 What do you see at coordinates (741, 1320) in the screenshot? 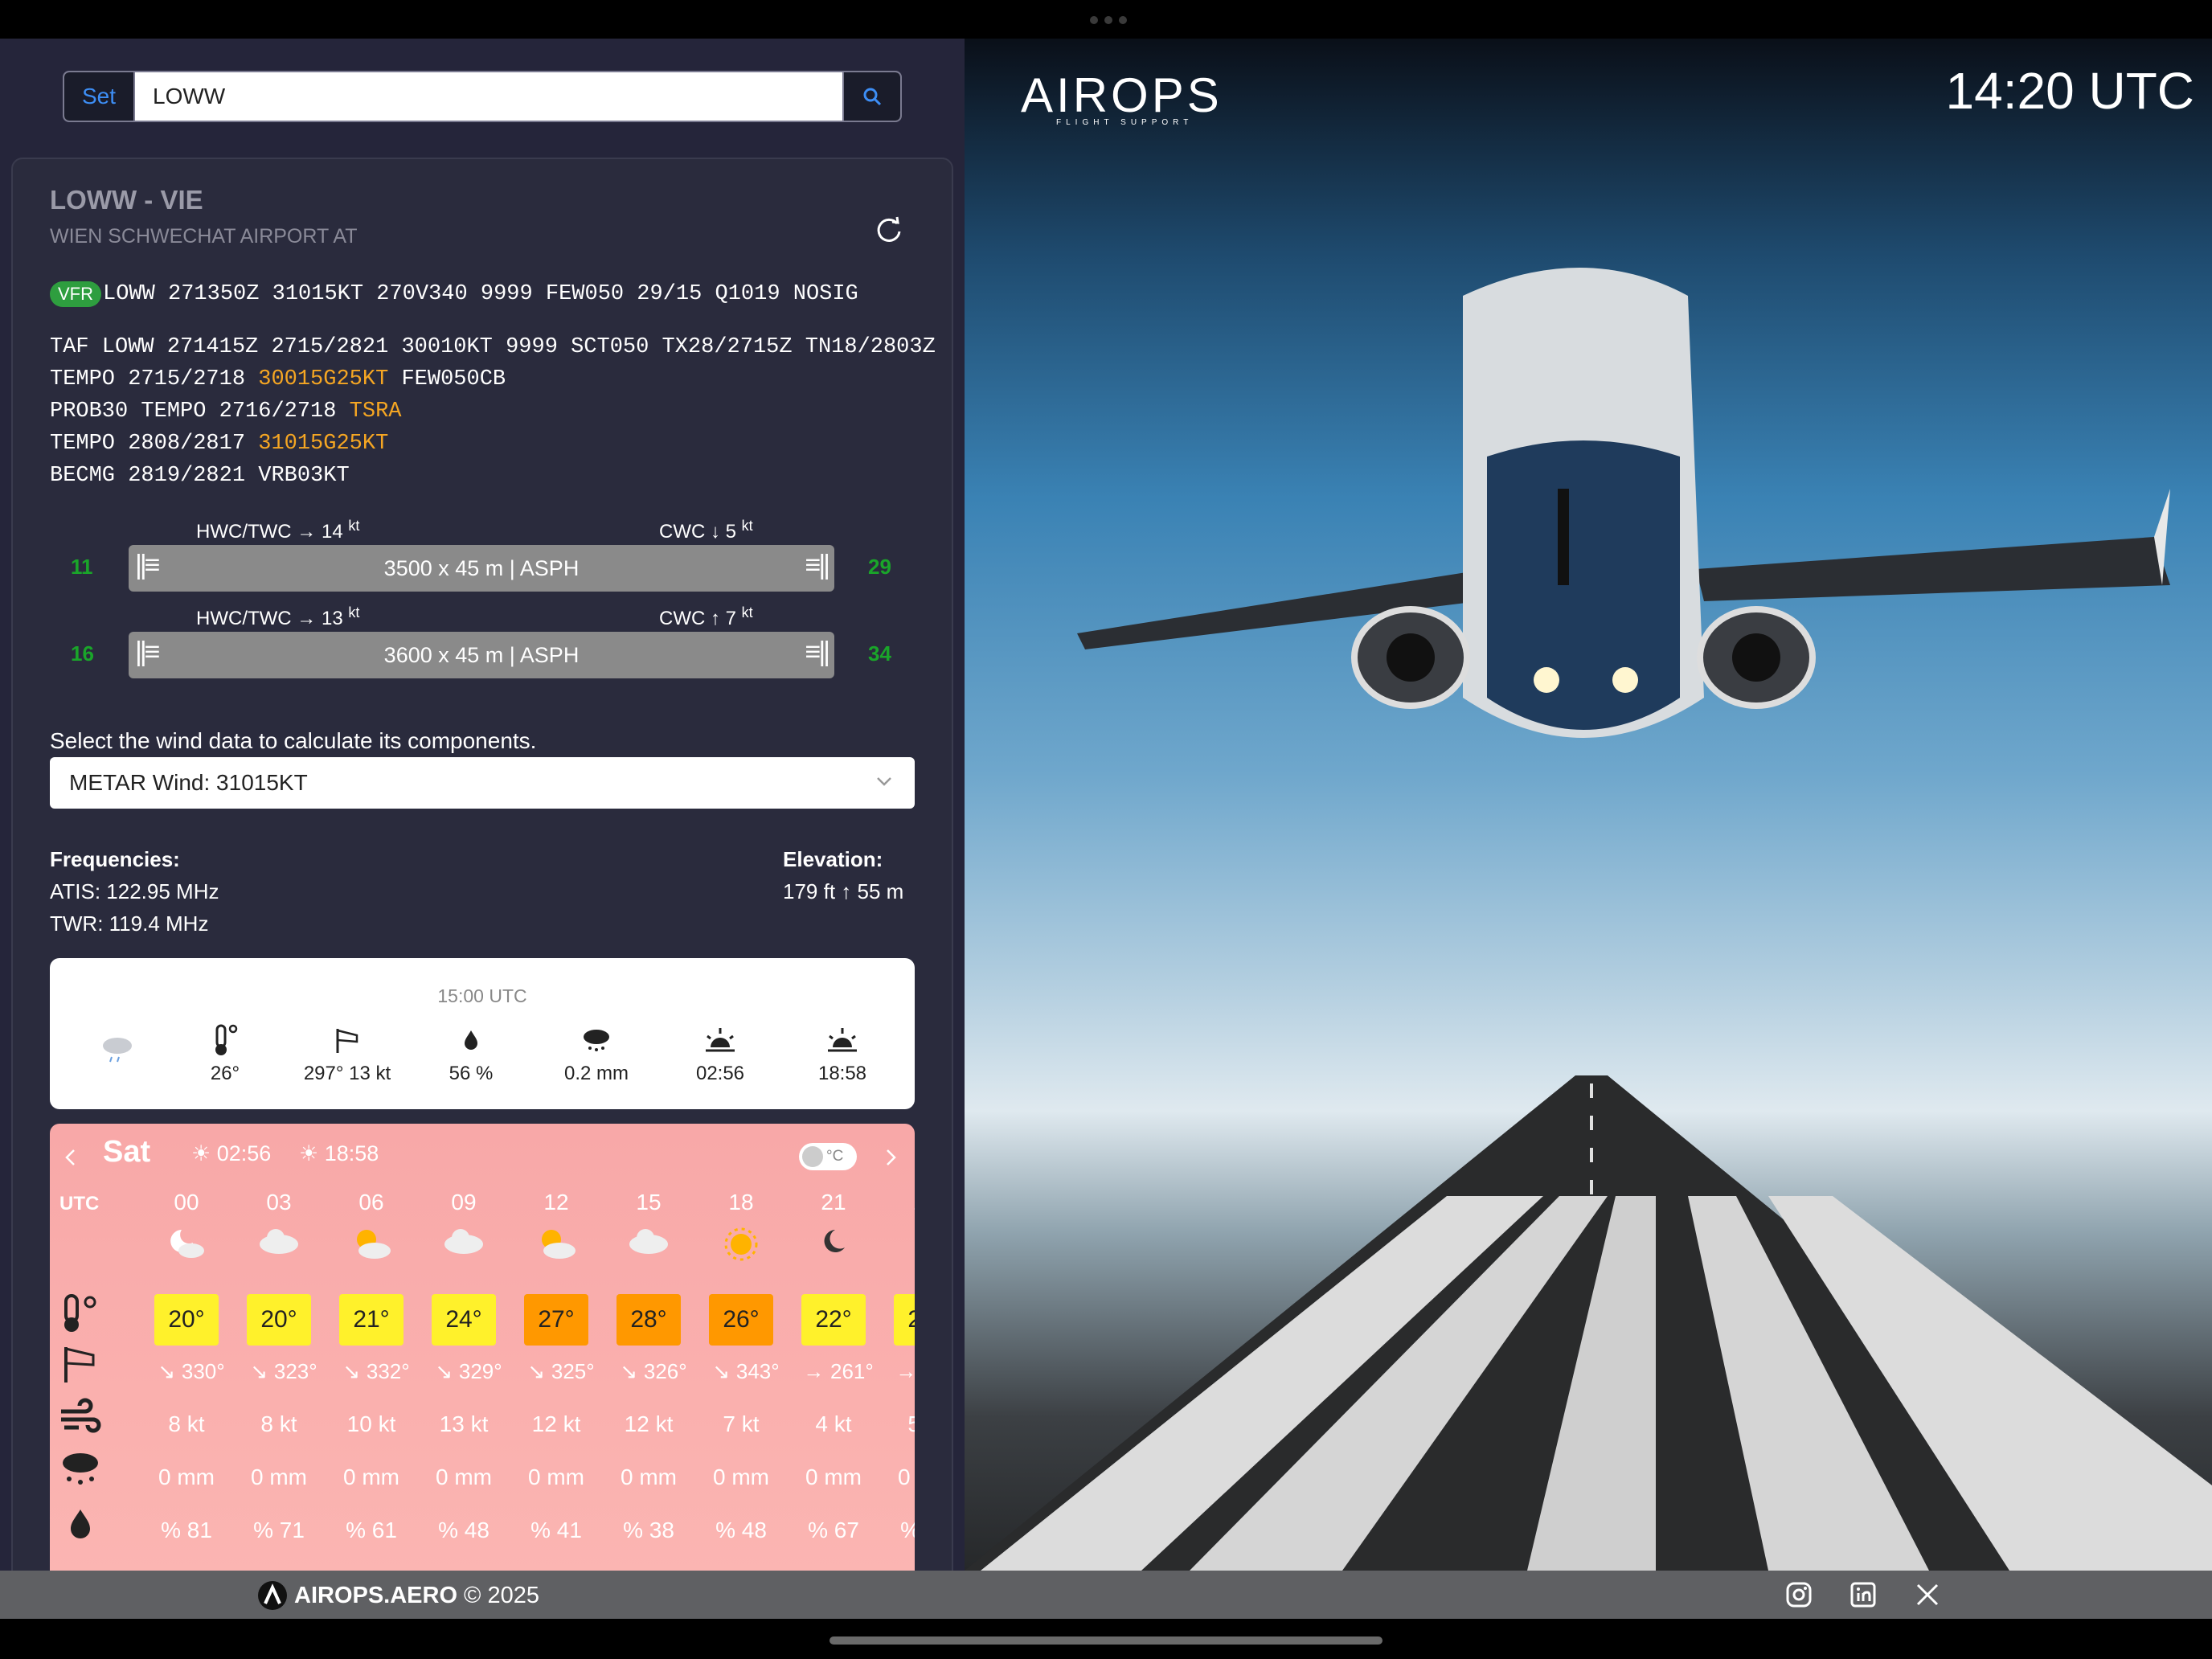
I see `forecast-temperature: 26°` at bounding box center [741, 1320].